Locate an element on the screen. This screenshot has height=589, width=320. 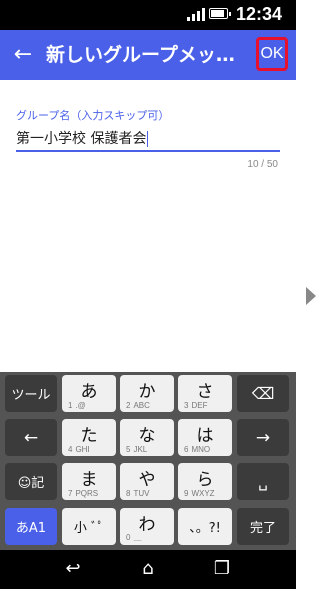
key-ha: は 6 MNO is located at coordinates (205, 437).